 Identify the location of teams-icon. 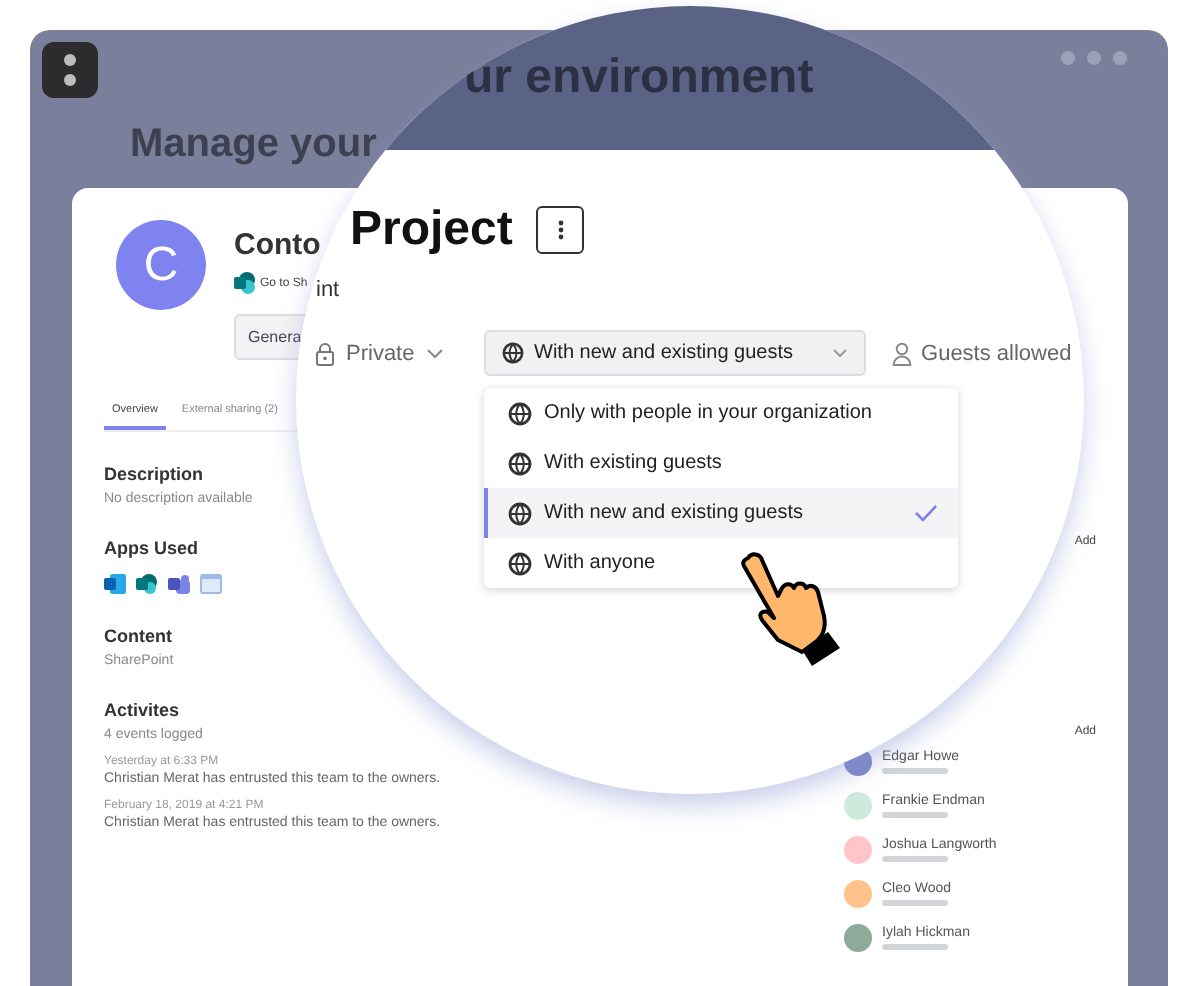
(179, 584).